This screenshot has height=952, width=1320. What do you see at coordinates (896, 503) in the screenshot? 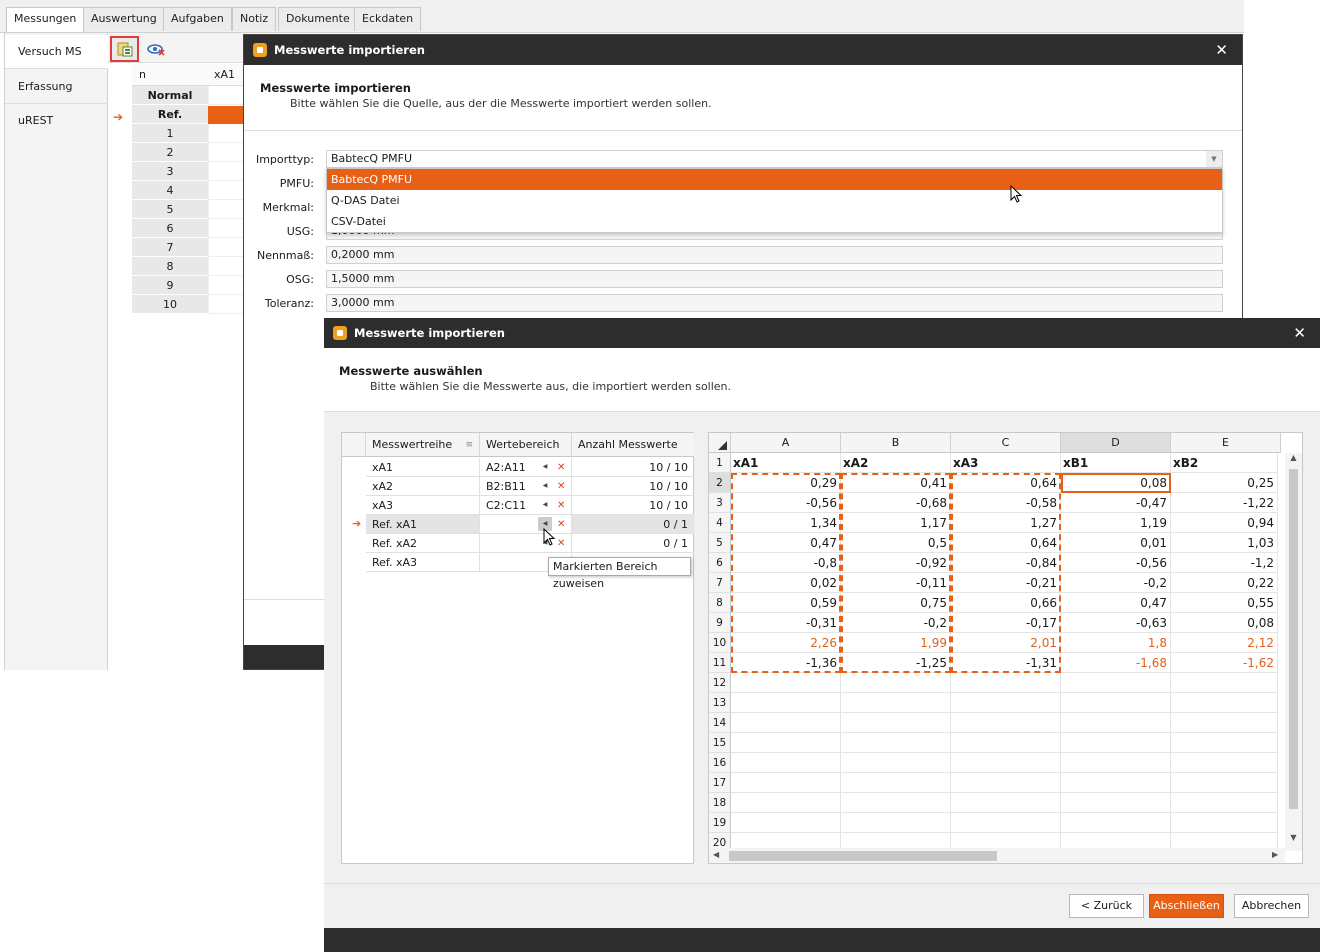
I see `sheet-cell: -0,68` at bounding box center [896, 503].